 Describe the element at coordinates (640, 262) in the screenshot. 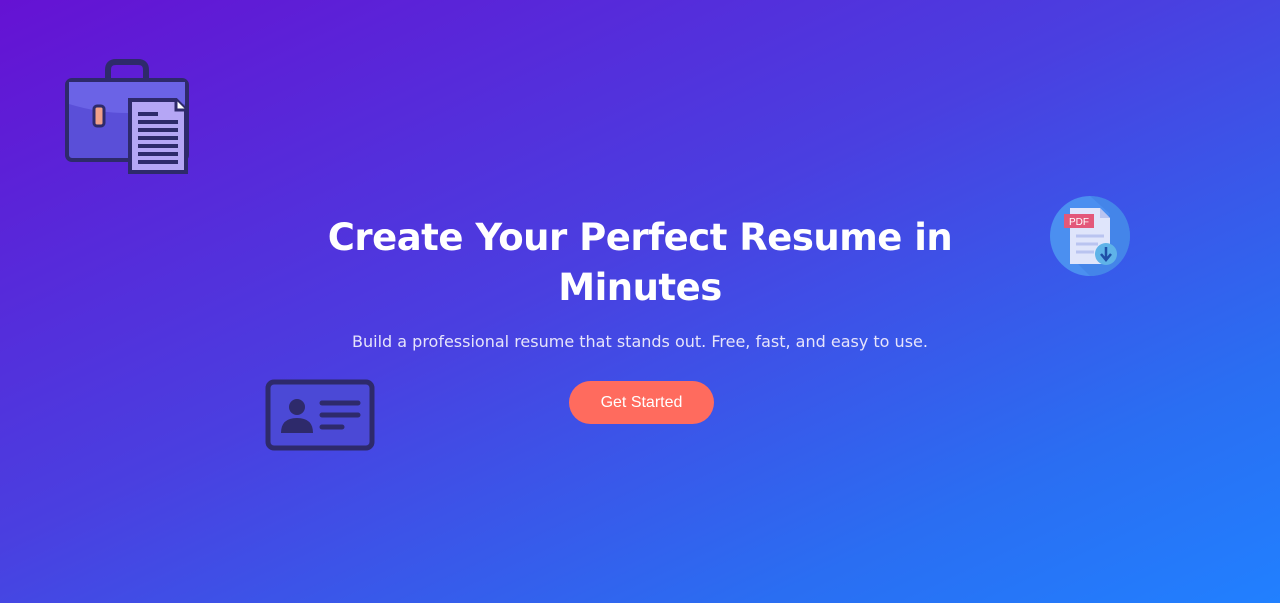

I see `hero-title: Create Your Perfect Resume in Minutes` at that location.